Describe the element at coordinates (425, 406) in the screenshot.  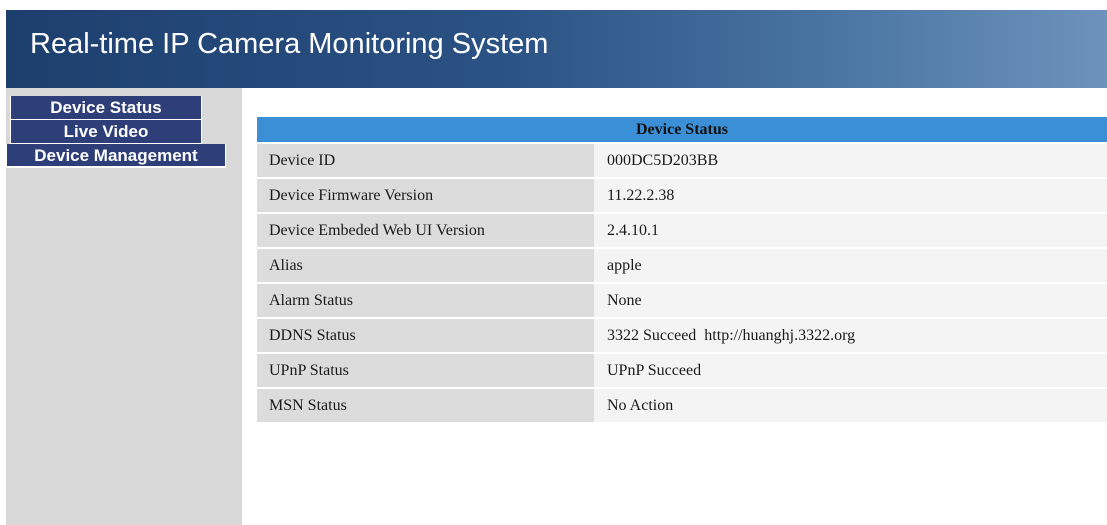
I see `row-label: MSN Status` at that location.